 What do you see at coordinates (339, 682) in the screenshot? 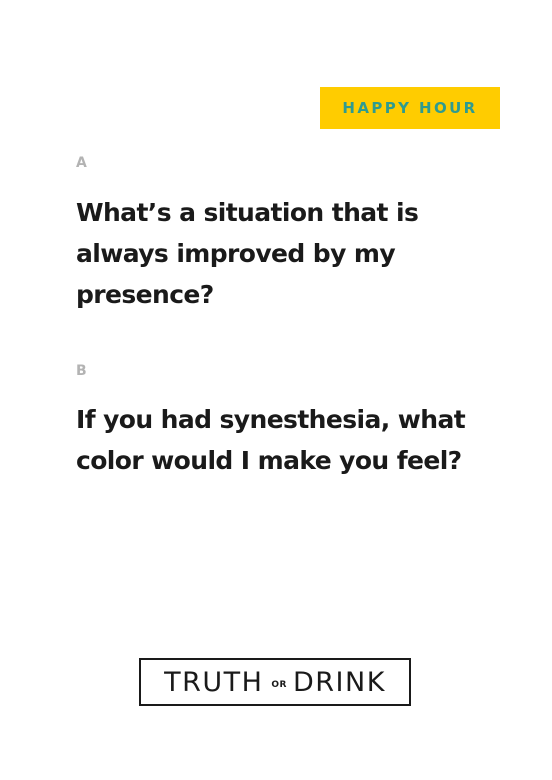
I see `logo-word-drink: DRINK` at bounding box center [339, 682].